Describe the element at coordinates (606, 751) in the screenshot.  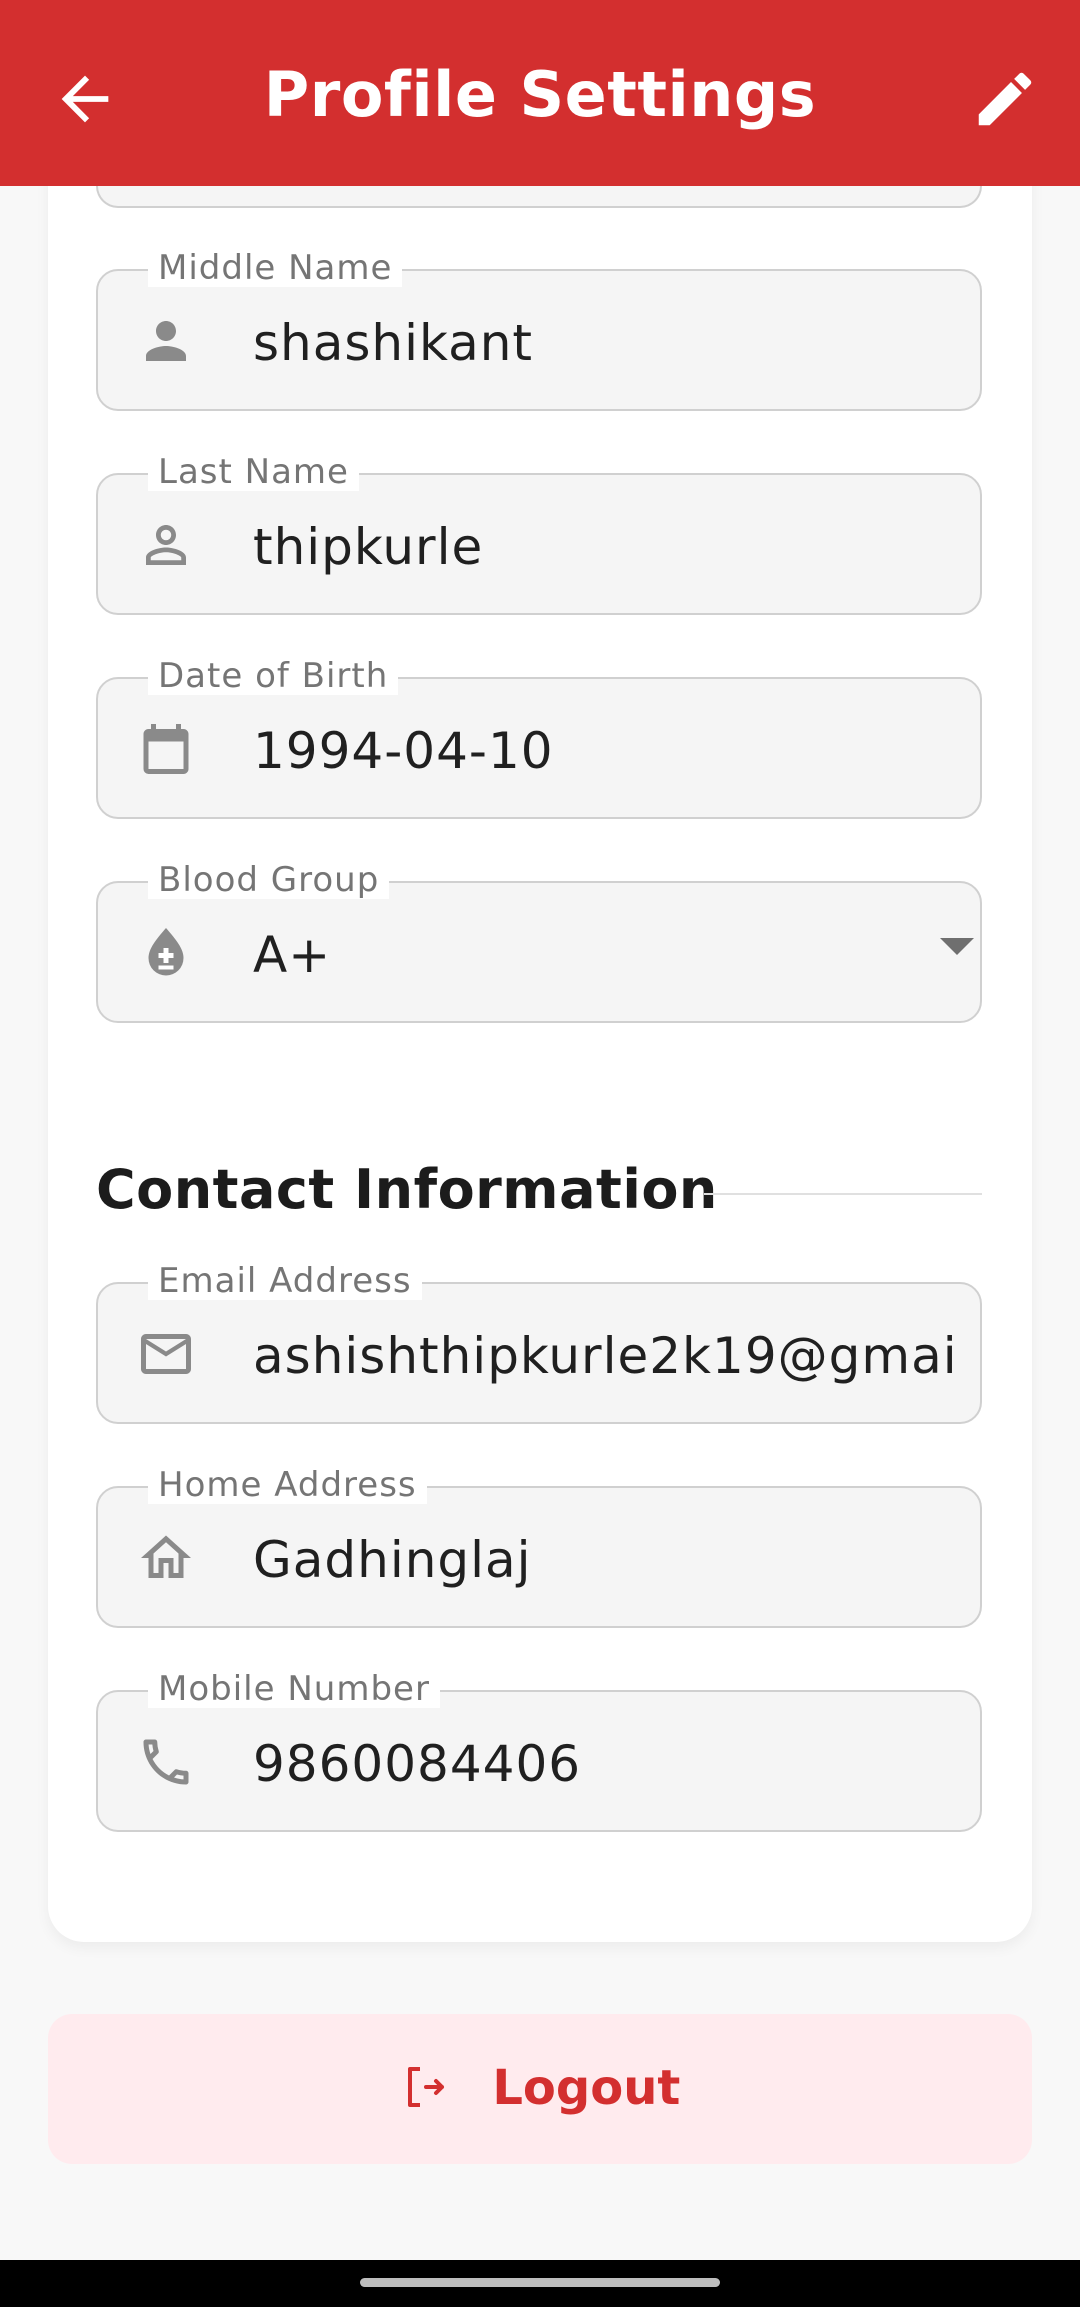
I see `dob-input: 1994-04-10` at that location.